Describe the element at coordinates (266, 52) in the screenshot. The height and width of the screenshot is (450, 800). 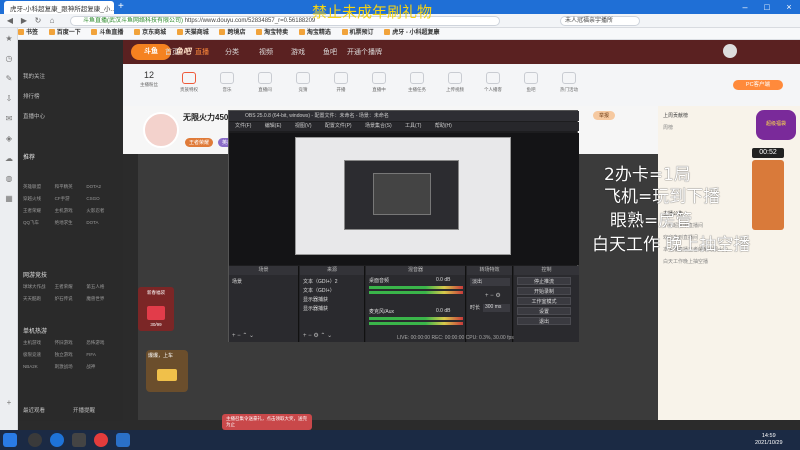
I see `nav-item-video: 视频` at that location.